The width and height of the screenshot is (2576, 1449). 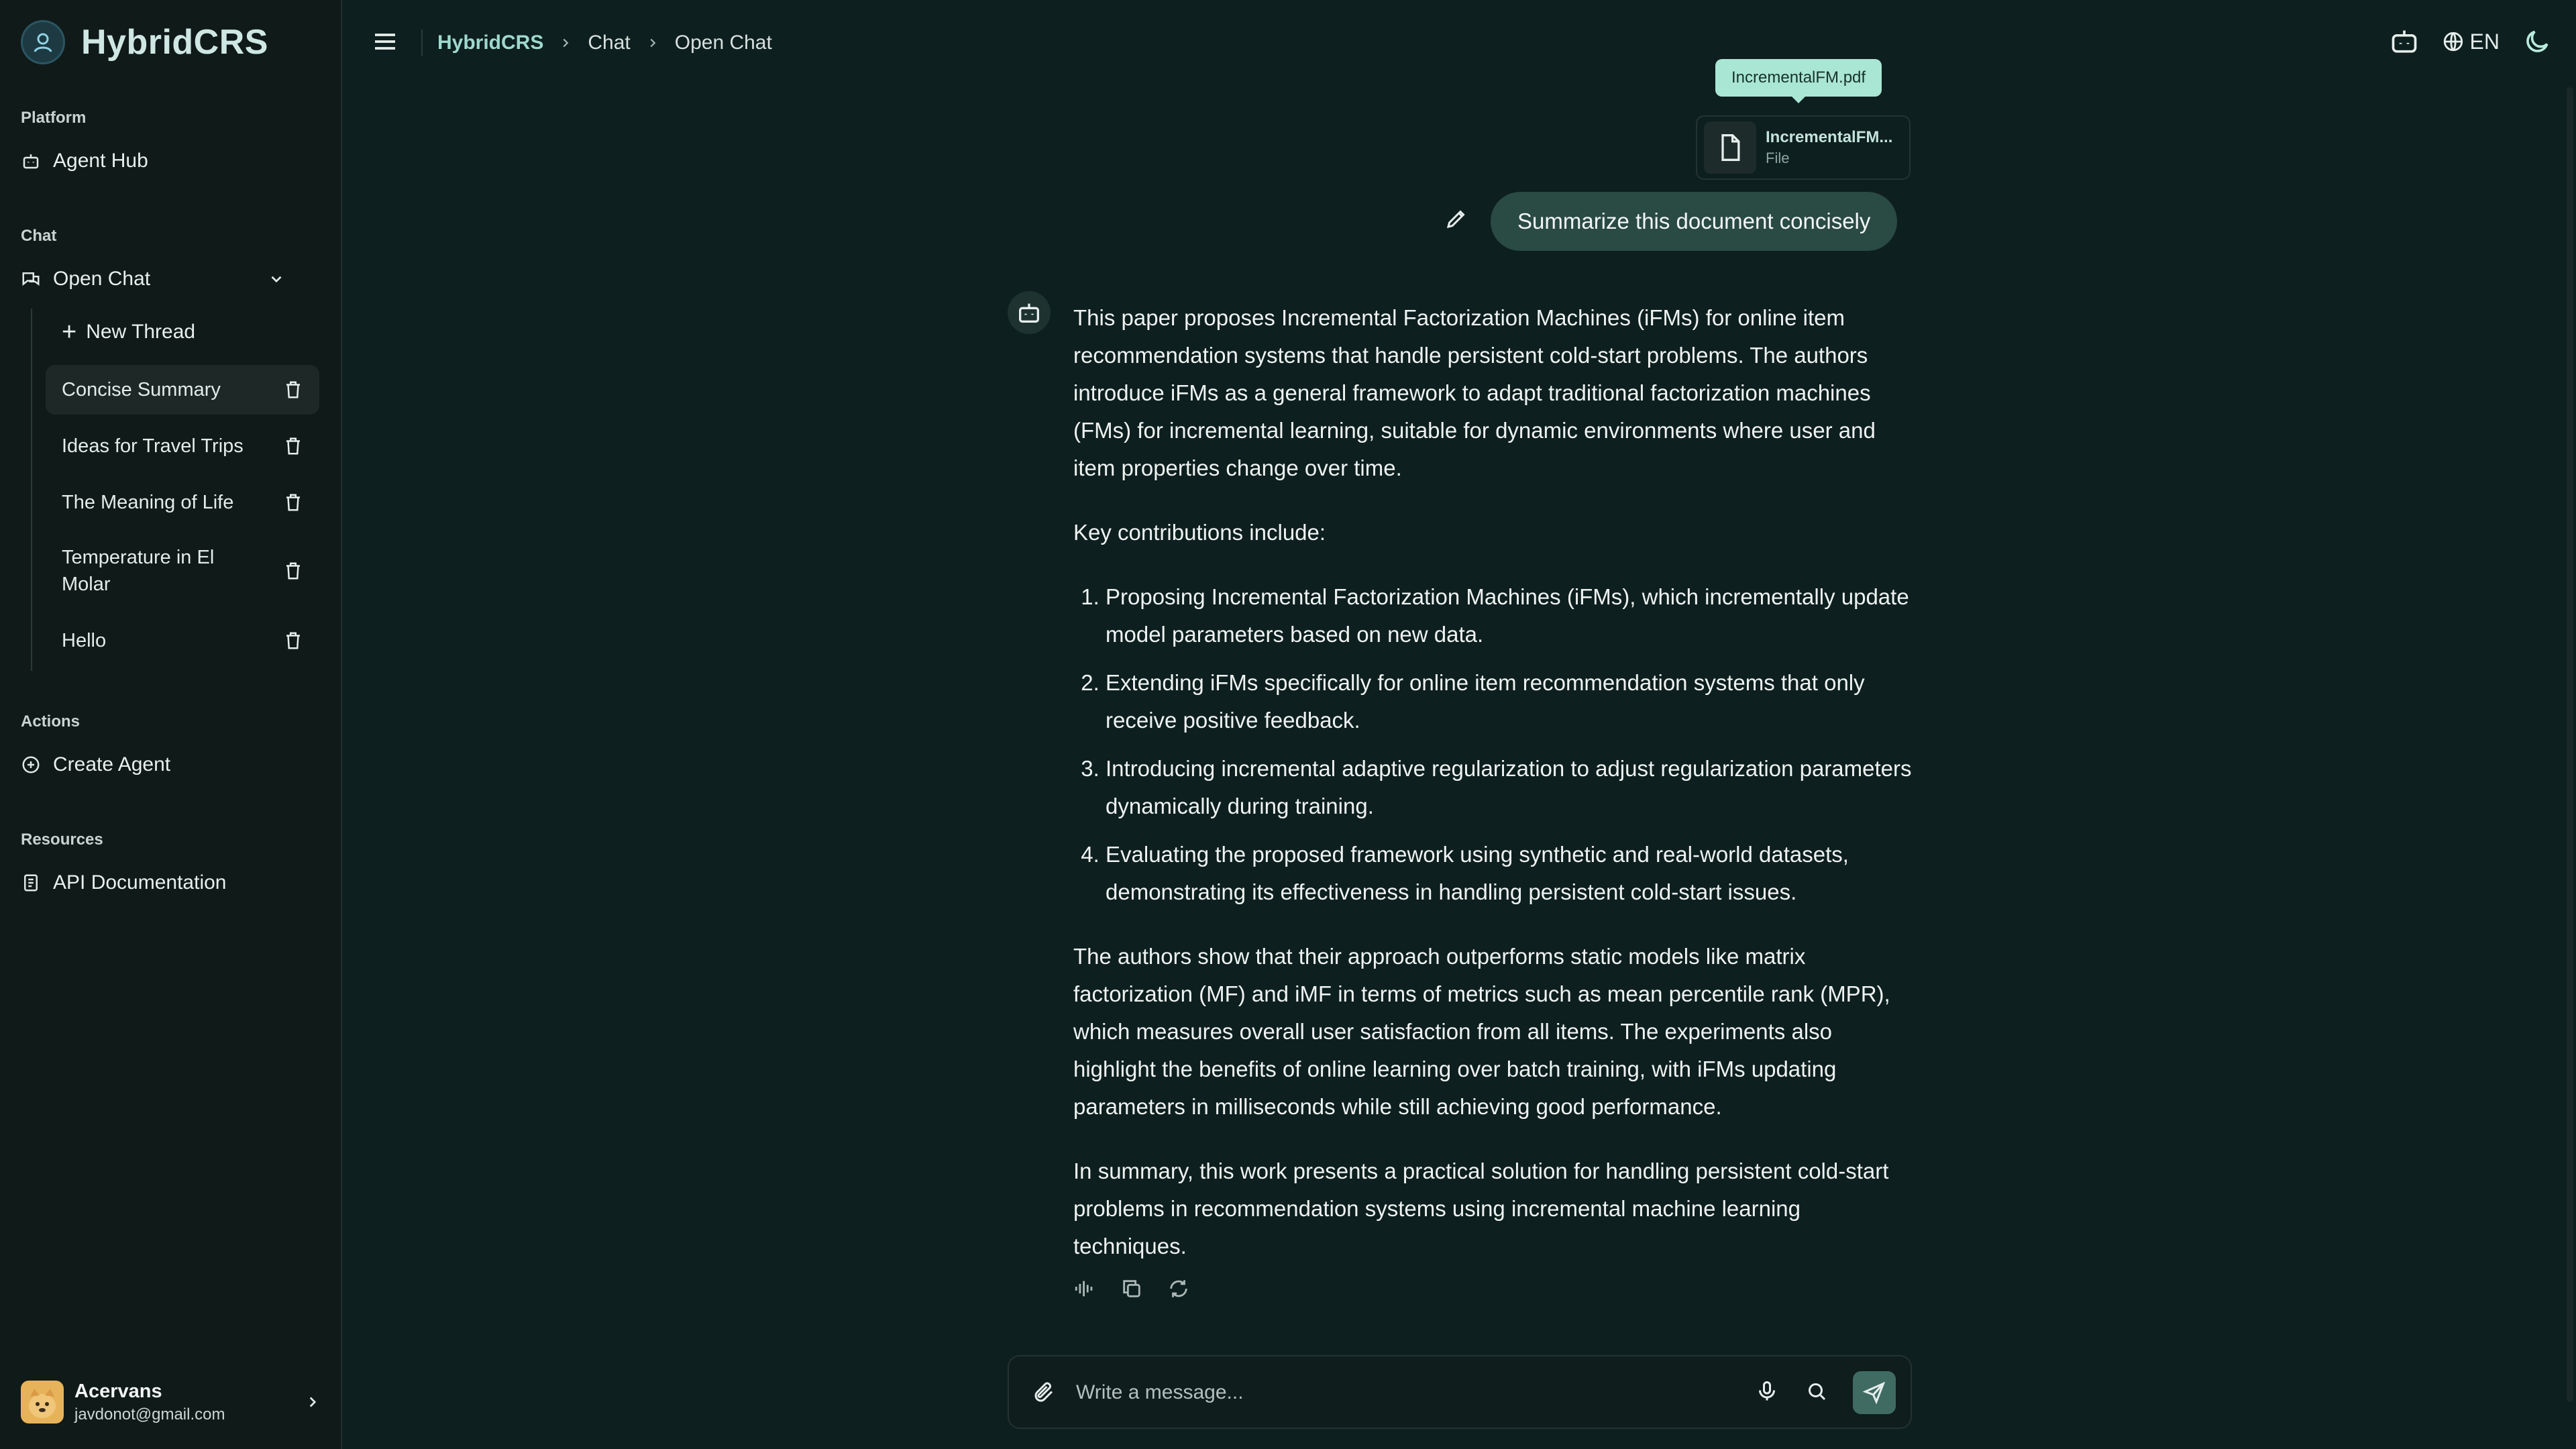 I want to click on message-composer, so click(x=1460, y=1392).